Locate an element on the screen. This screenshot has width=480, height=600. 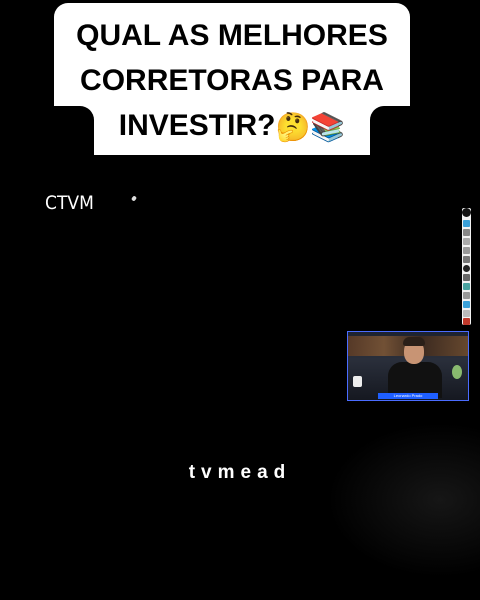
caption-line-3: INVESTIR?🤔📚 is located at coordinates (232, 126).